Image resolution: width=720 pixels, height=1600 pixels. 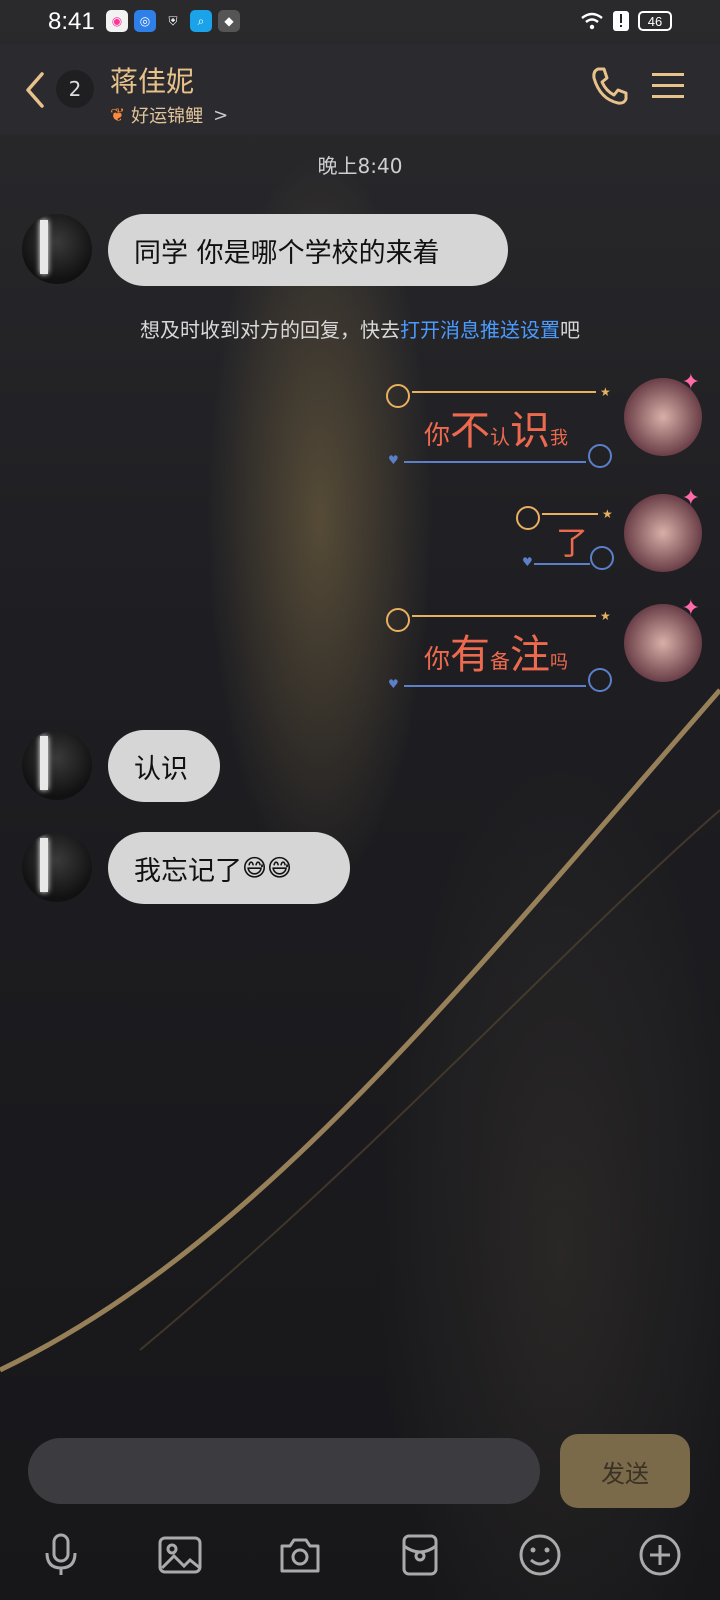 I want to click on message-bubble: 我忘记了 😅😅, so click(x=229, y=868).